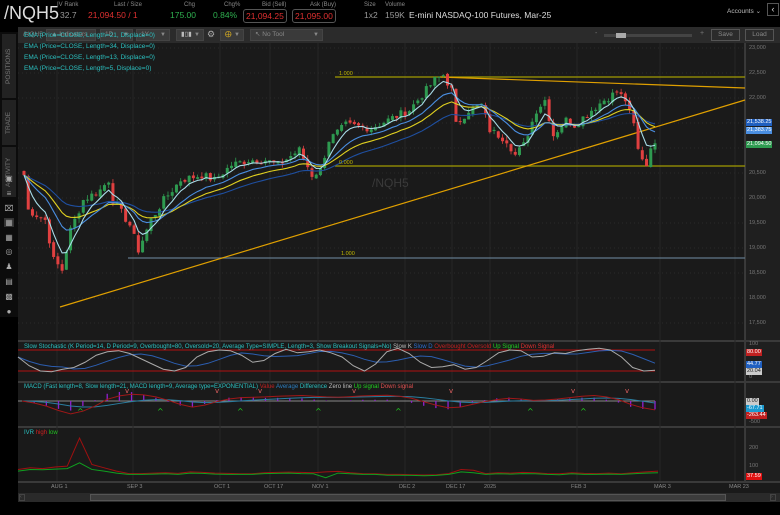  I want to click on horizontal-scrollbar: ‹ ›, so click(399, 497).